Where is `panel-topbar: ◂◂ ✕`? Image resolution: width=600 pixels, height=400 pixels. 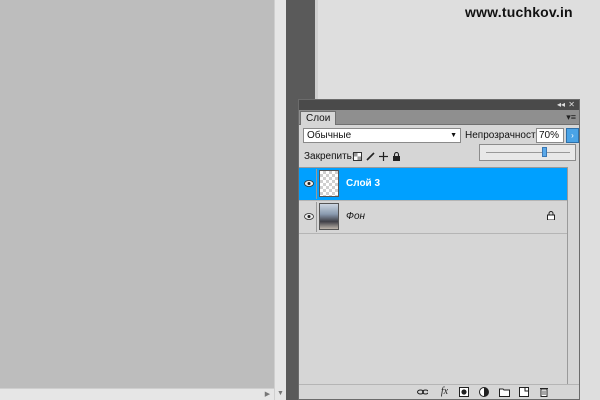
panel-topbar: ◂◂ ✕ is located at coordinates (439, 105).